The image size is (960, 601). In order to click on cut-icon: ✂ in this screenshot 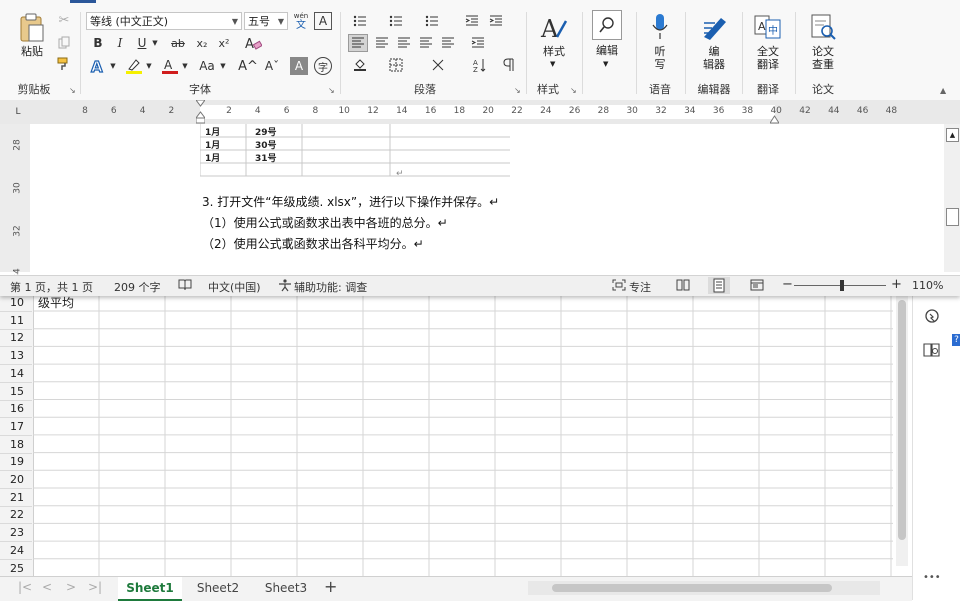, I will do `click(64, 20)`.